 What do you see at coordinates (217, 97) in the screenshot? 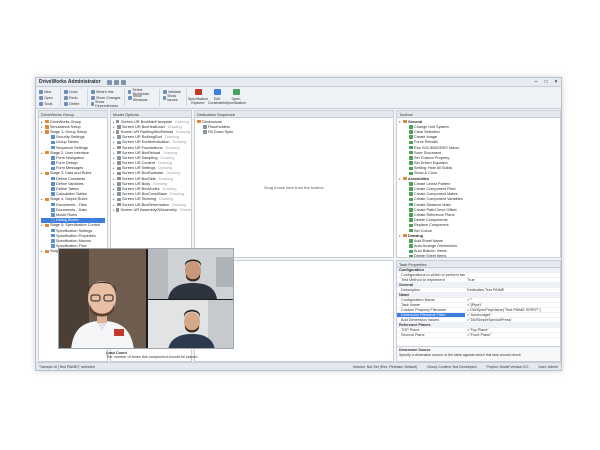
I see `edit-constraints-button: Edit Constraints` at bounding box center [217, 97].